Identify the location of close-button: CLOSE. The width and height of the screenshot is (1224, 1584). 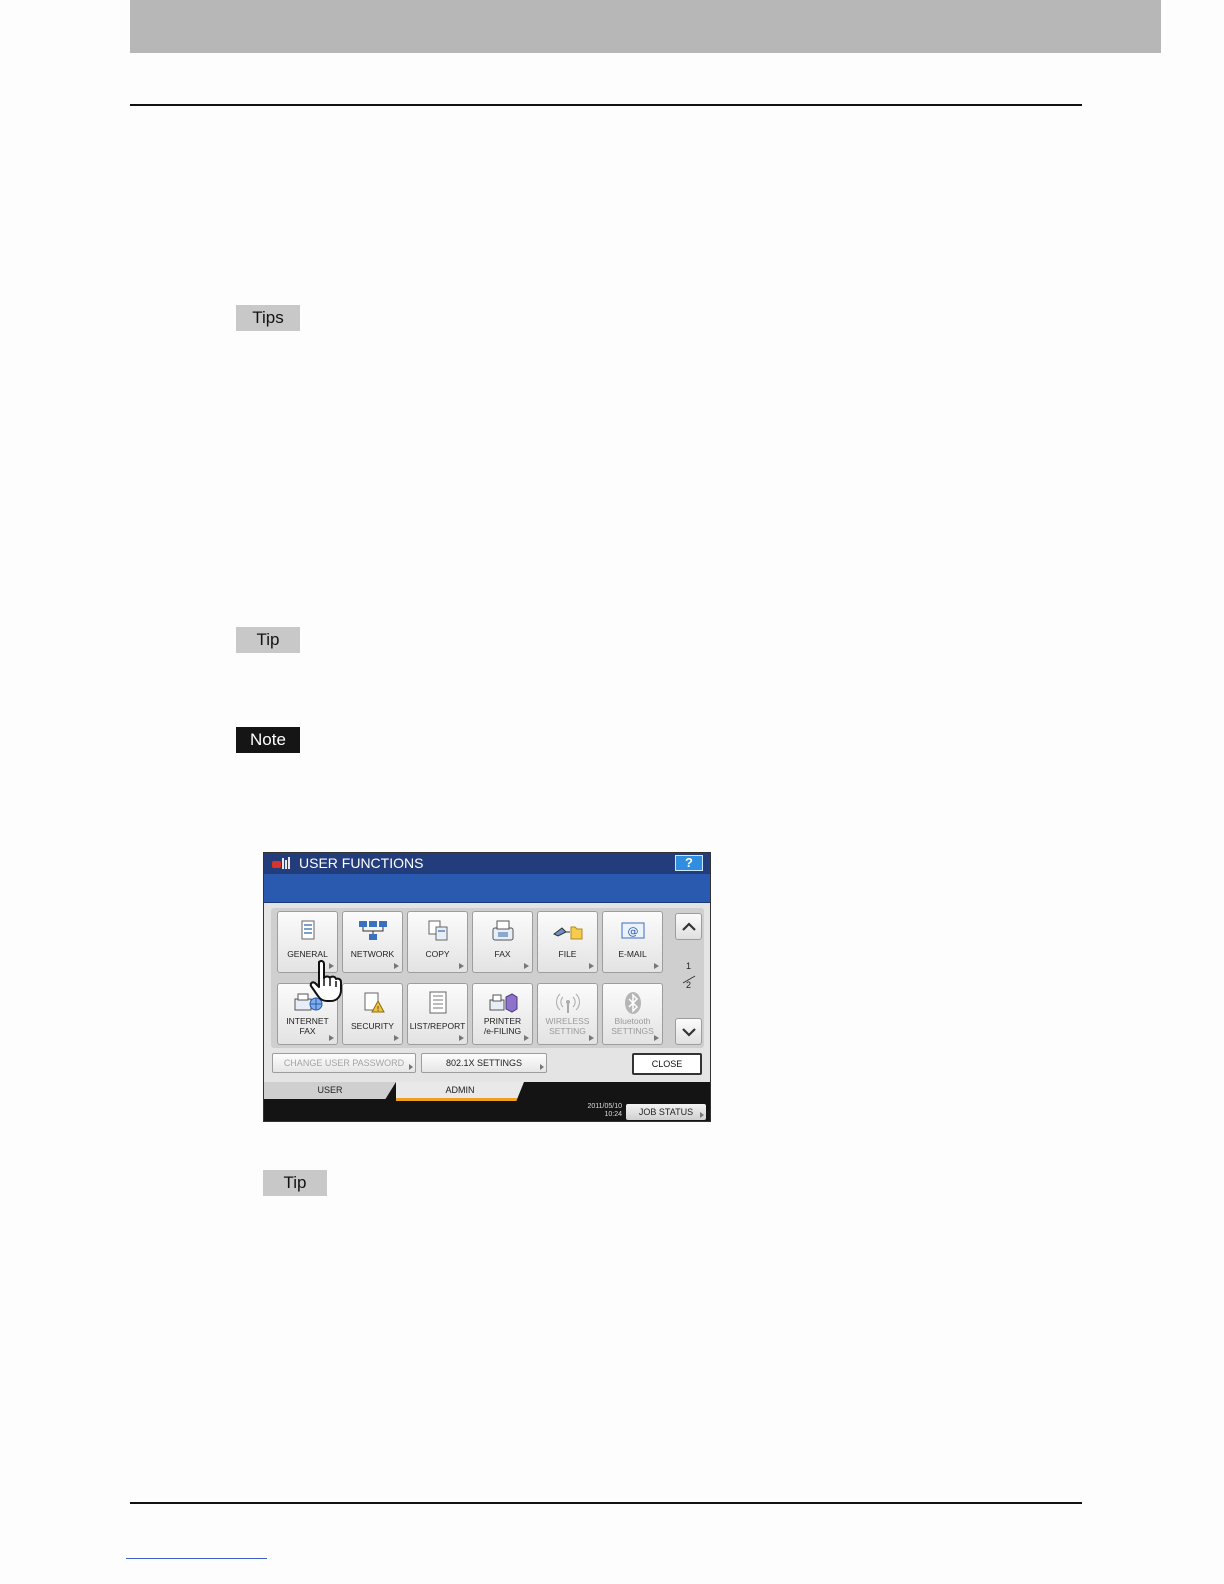
(667, 1064).